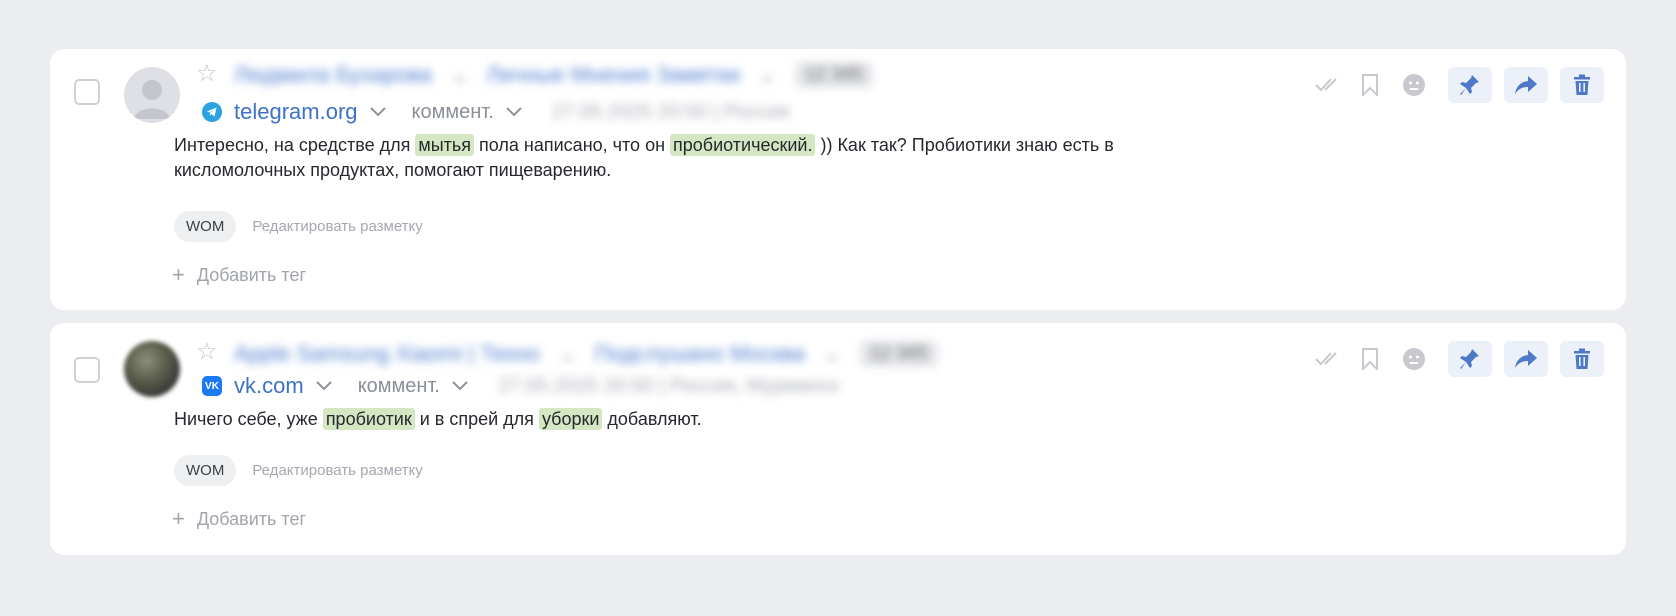 The height and width of the screenshot is (616, 1676). Describe the element at coordinates (368, 419) in the screenshot. I see `highlighted-keyword: пробиотик` at that location.